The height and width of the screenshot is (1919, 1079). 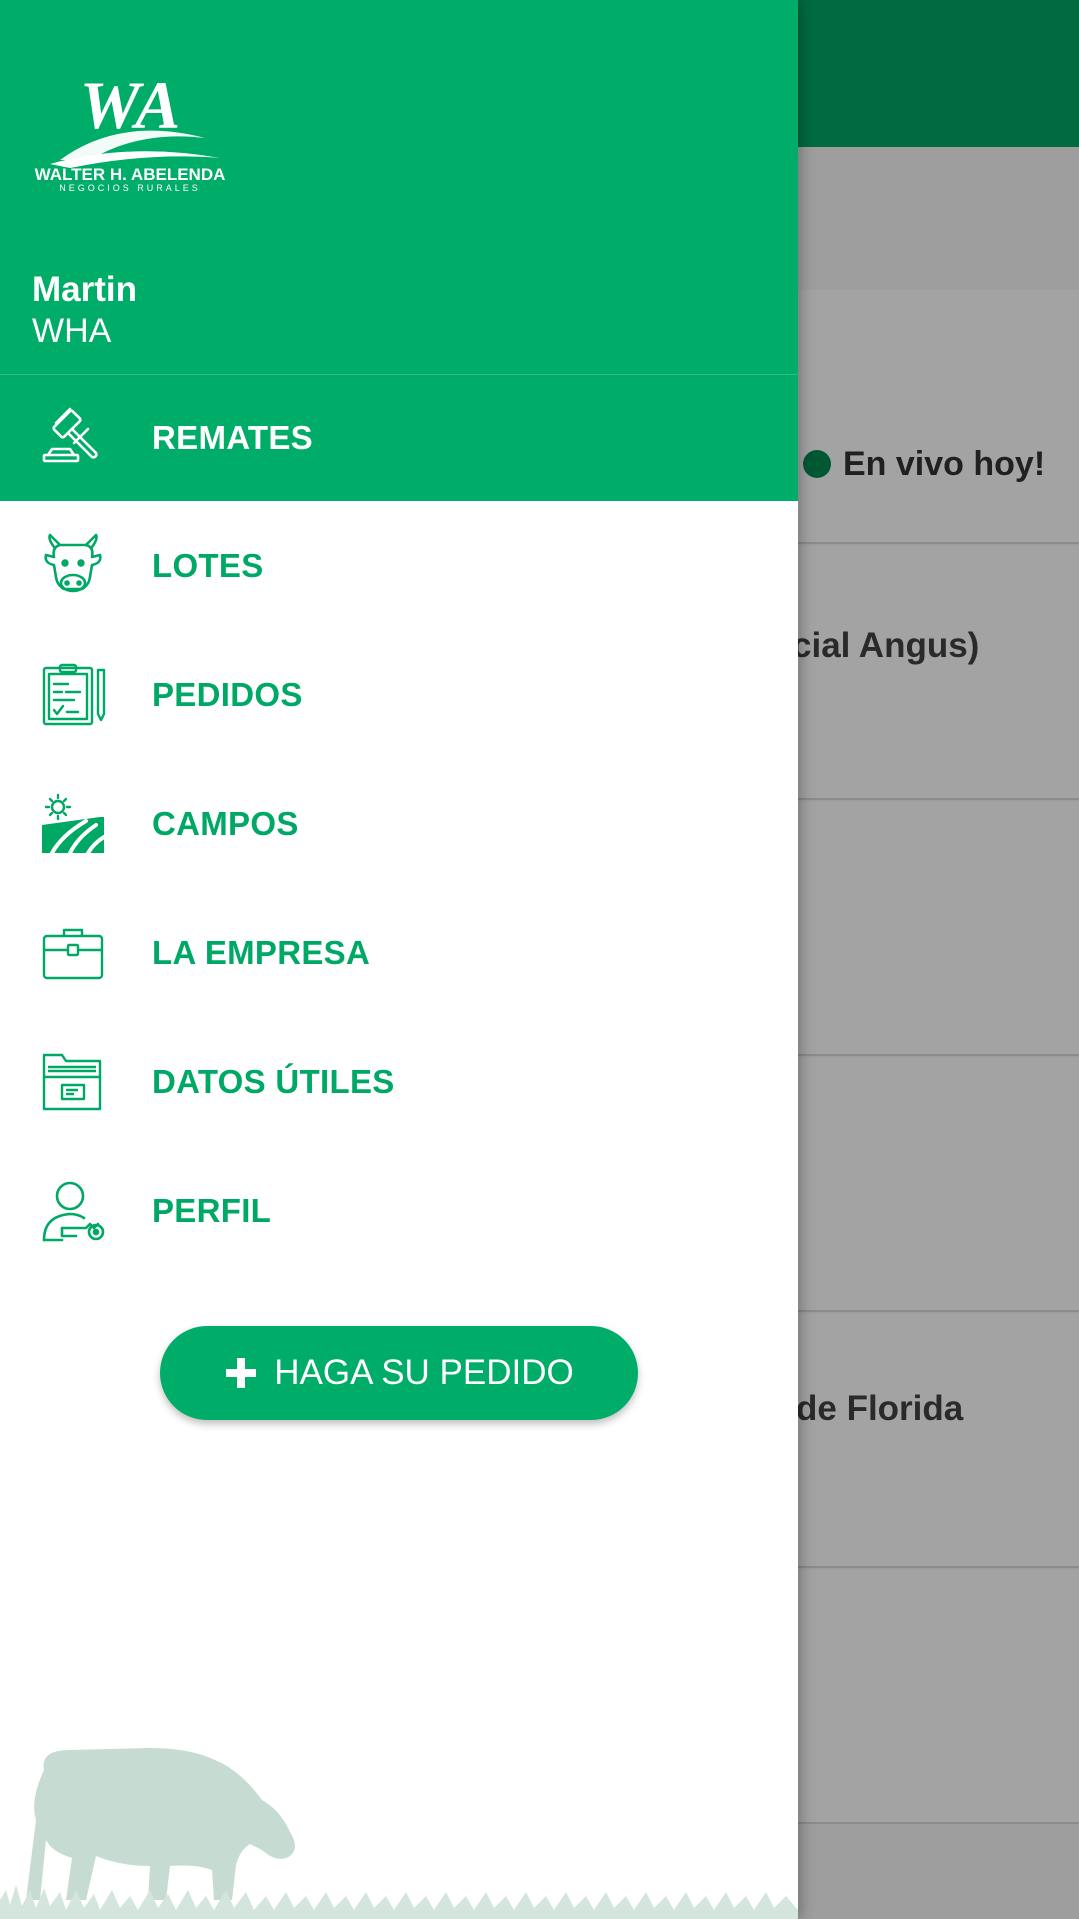 I want to click on field-sun-icon, so click(x=73, y=824).